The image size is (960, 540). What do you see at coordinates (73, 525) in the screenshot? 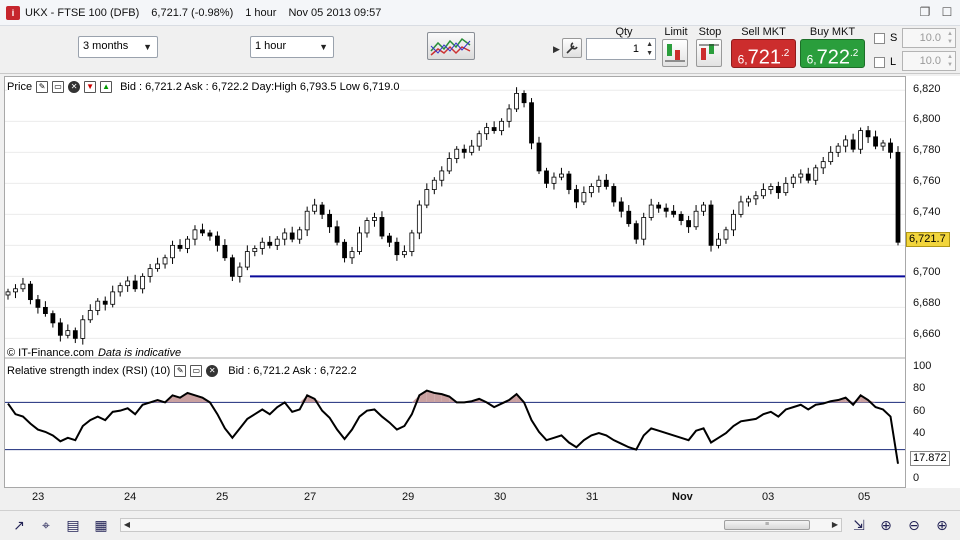
I see `print-icon: ▤` at bounding box center [73, 525].